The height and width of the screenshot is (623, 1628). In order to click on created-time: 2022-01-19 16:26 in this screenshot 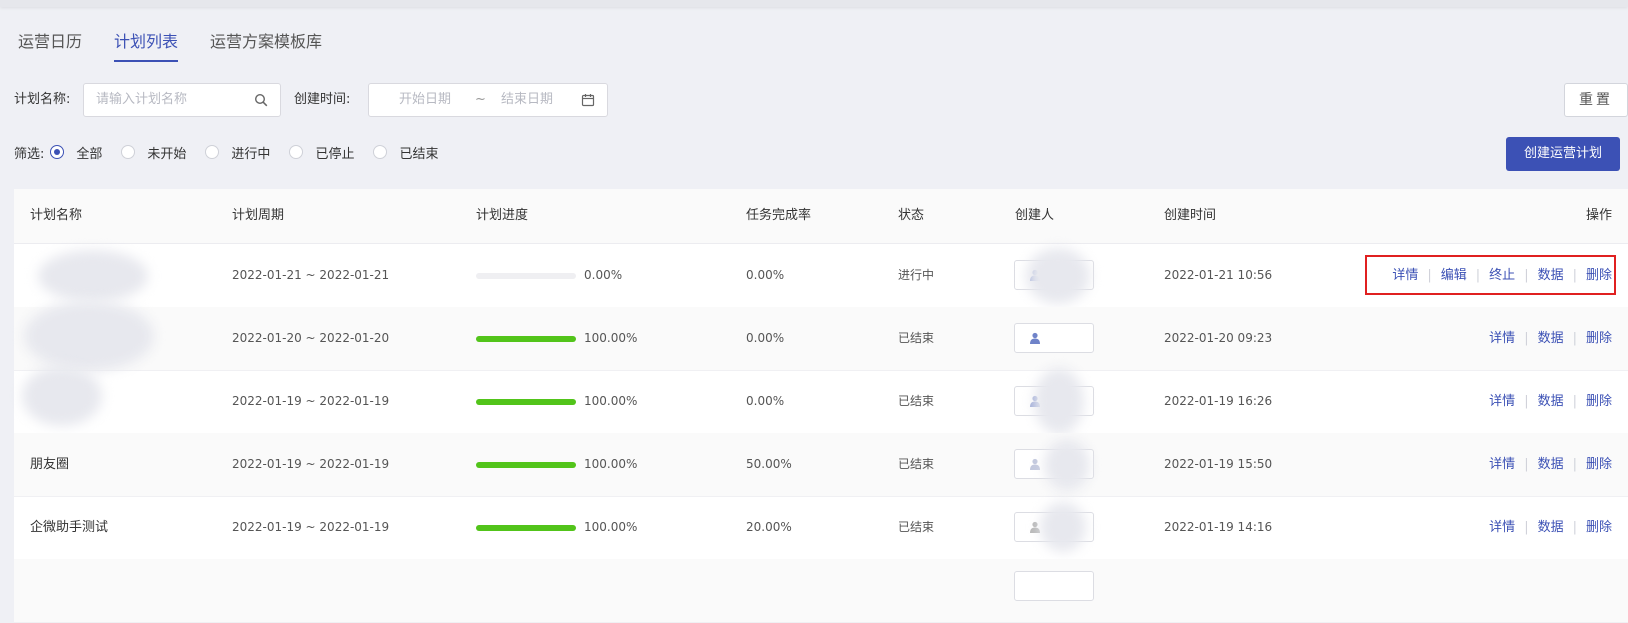, I will do `click(1218, 401)`.